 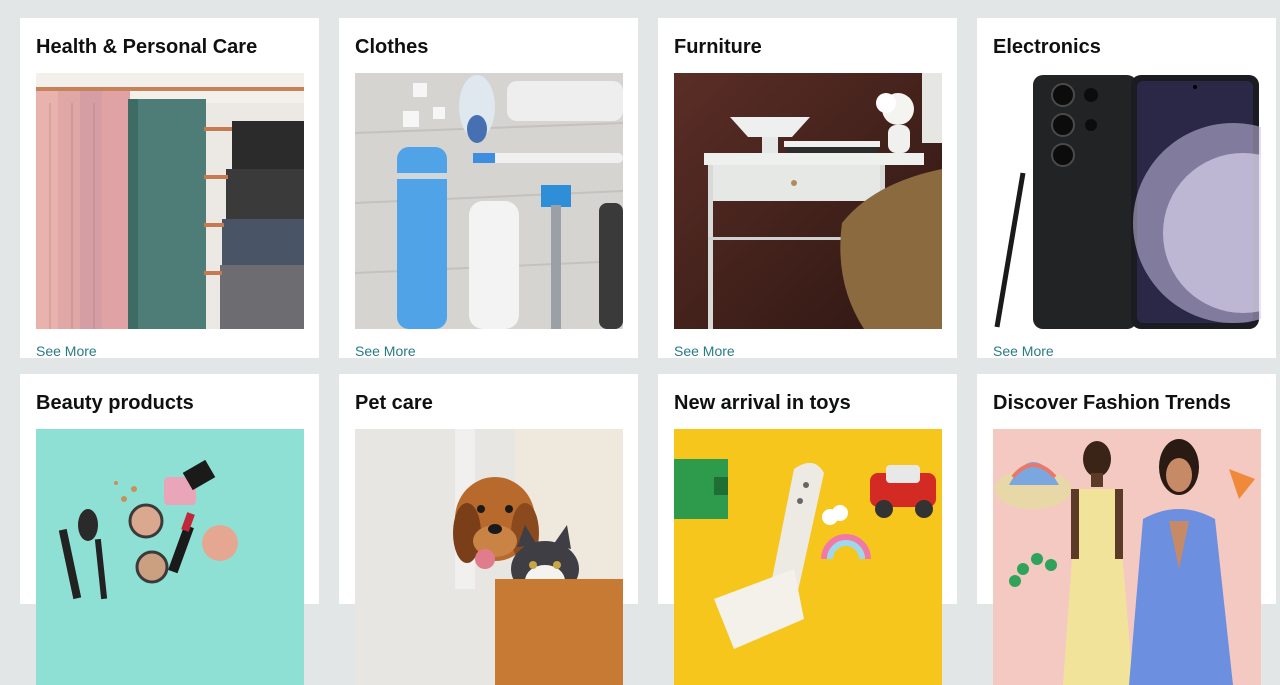 What do you see at coordinates (394, 403) in the screenshot?
I see `card-title: Pet care` at bounding box center [394, 403].